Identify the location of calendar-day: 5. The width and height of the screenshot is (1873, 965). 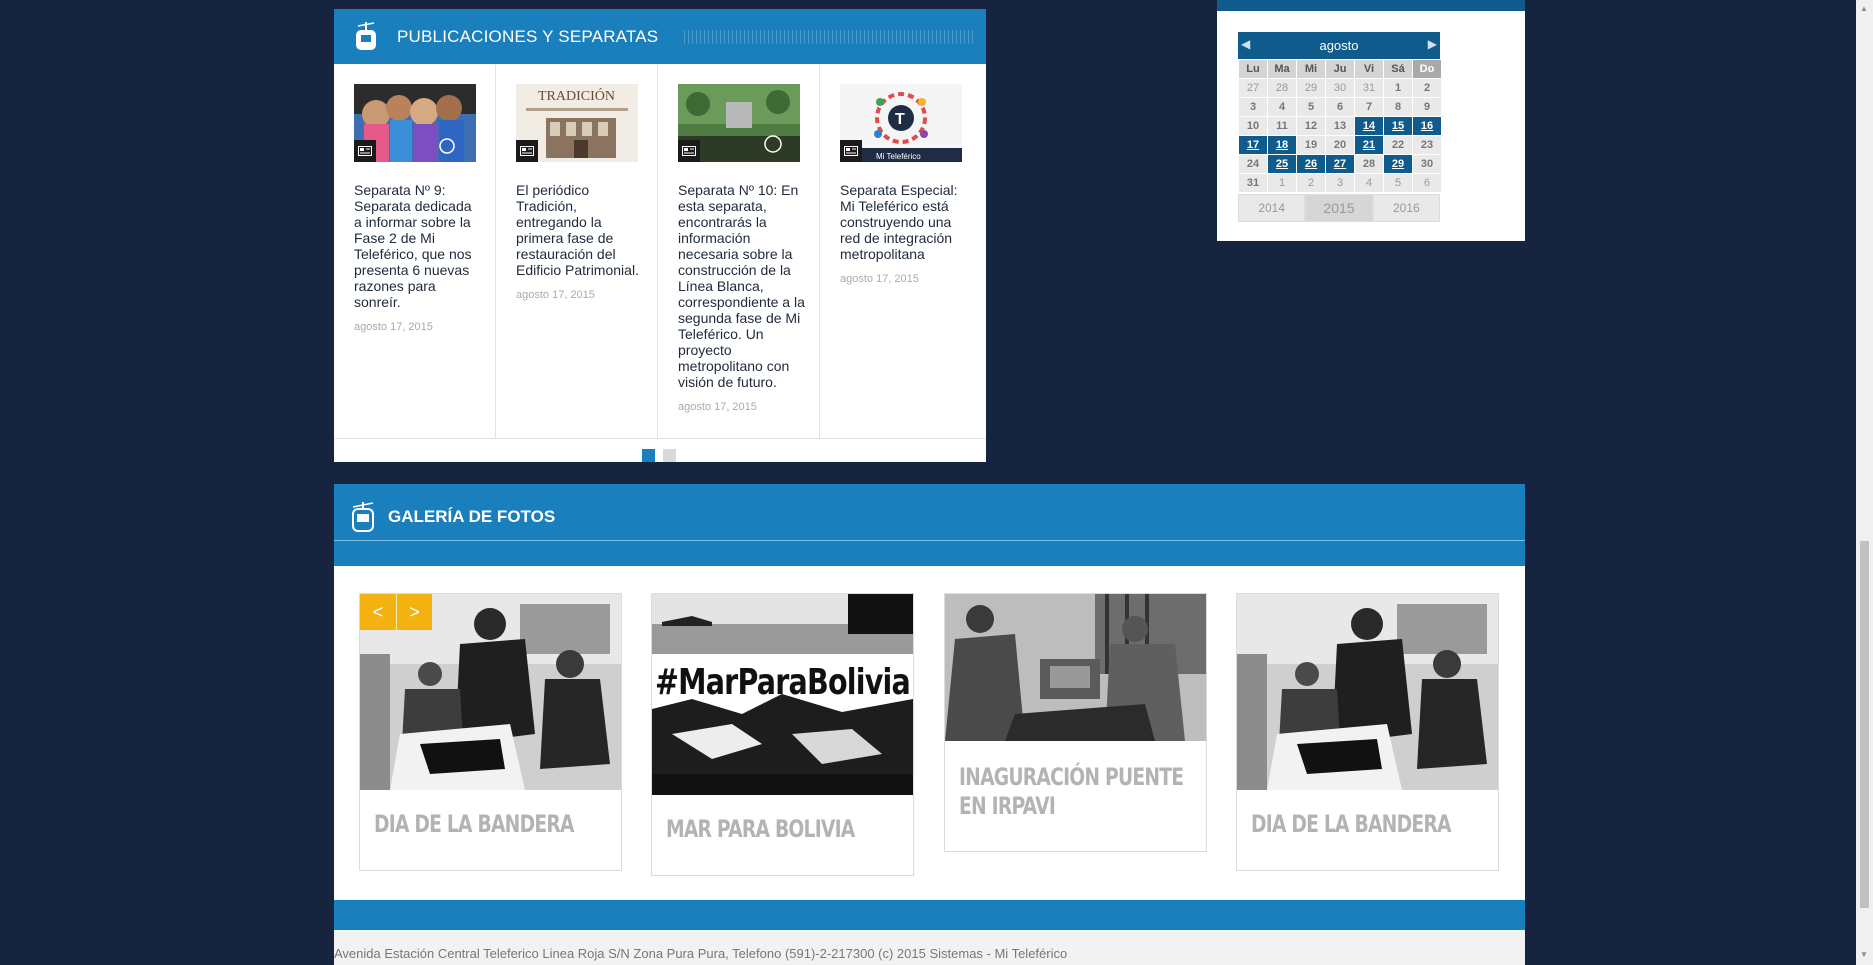
(1311, 107).